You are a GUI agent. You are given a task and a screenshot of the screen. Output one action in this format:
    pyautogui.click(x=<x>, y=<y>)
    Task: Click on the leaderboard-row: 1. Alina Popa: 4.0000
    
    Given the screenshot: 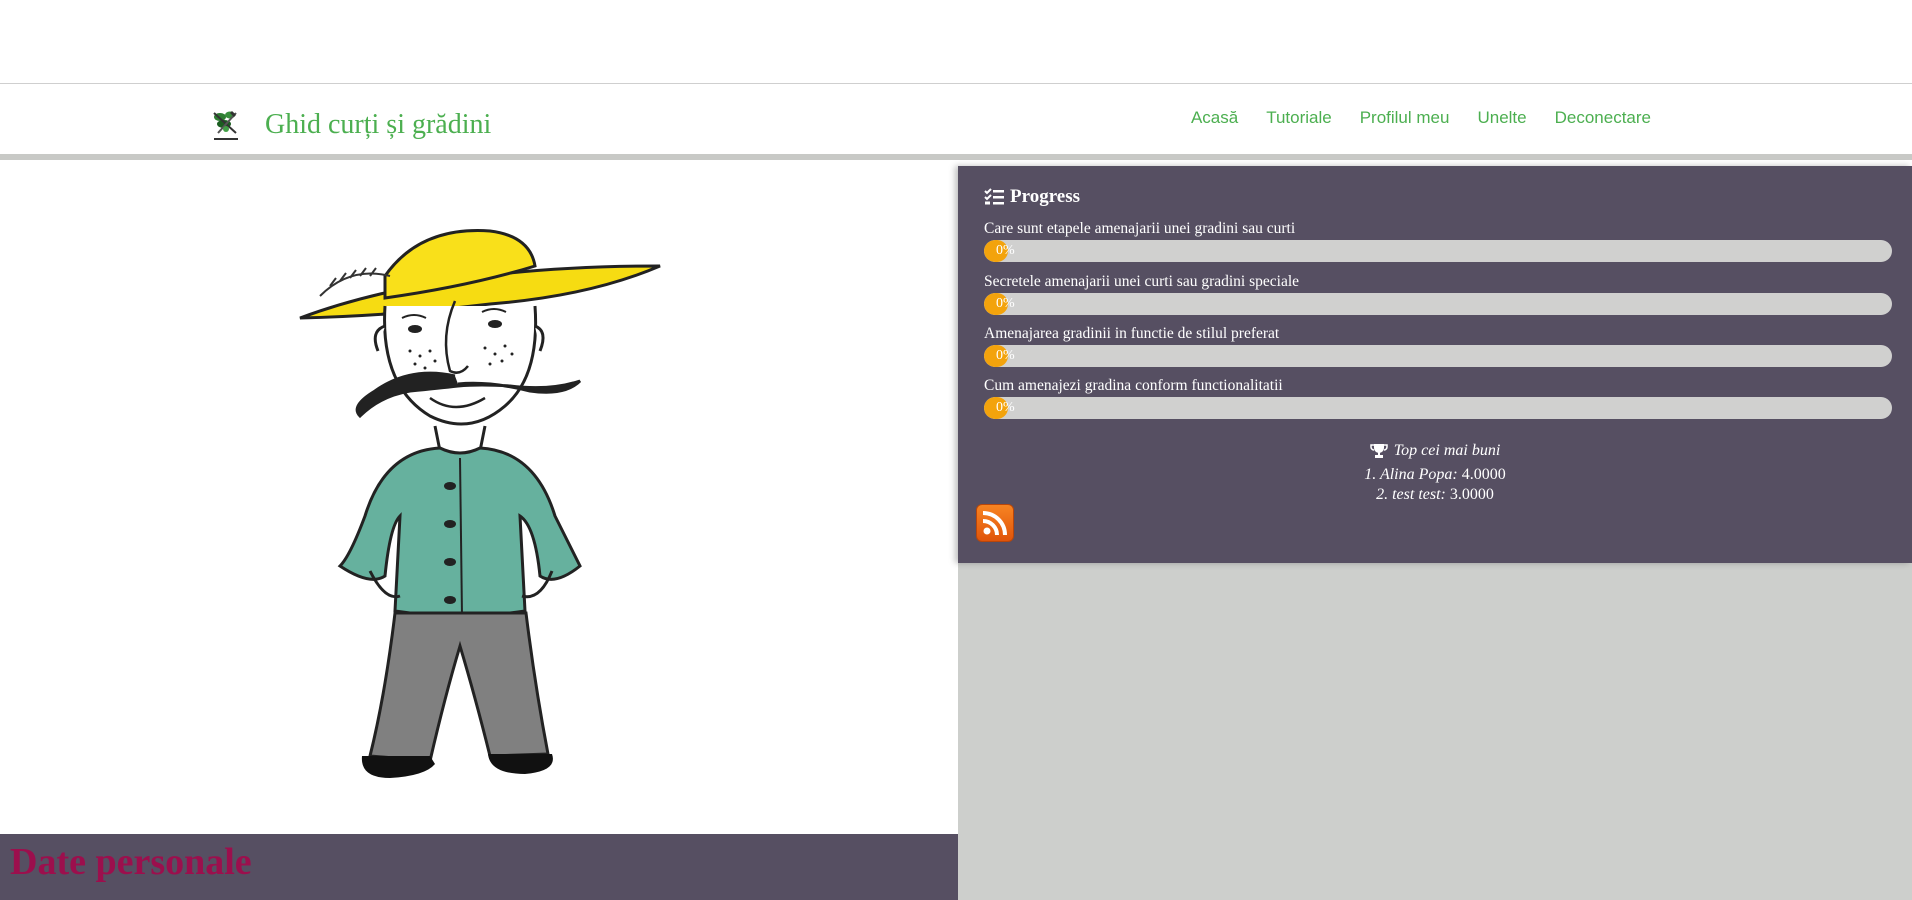 What is the action you would take?
    pyautogui.click(x=1435, y=475)
    